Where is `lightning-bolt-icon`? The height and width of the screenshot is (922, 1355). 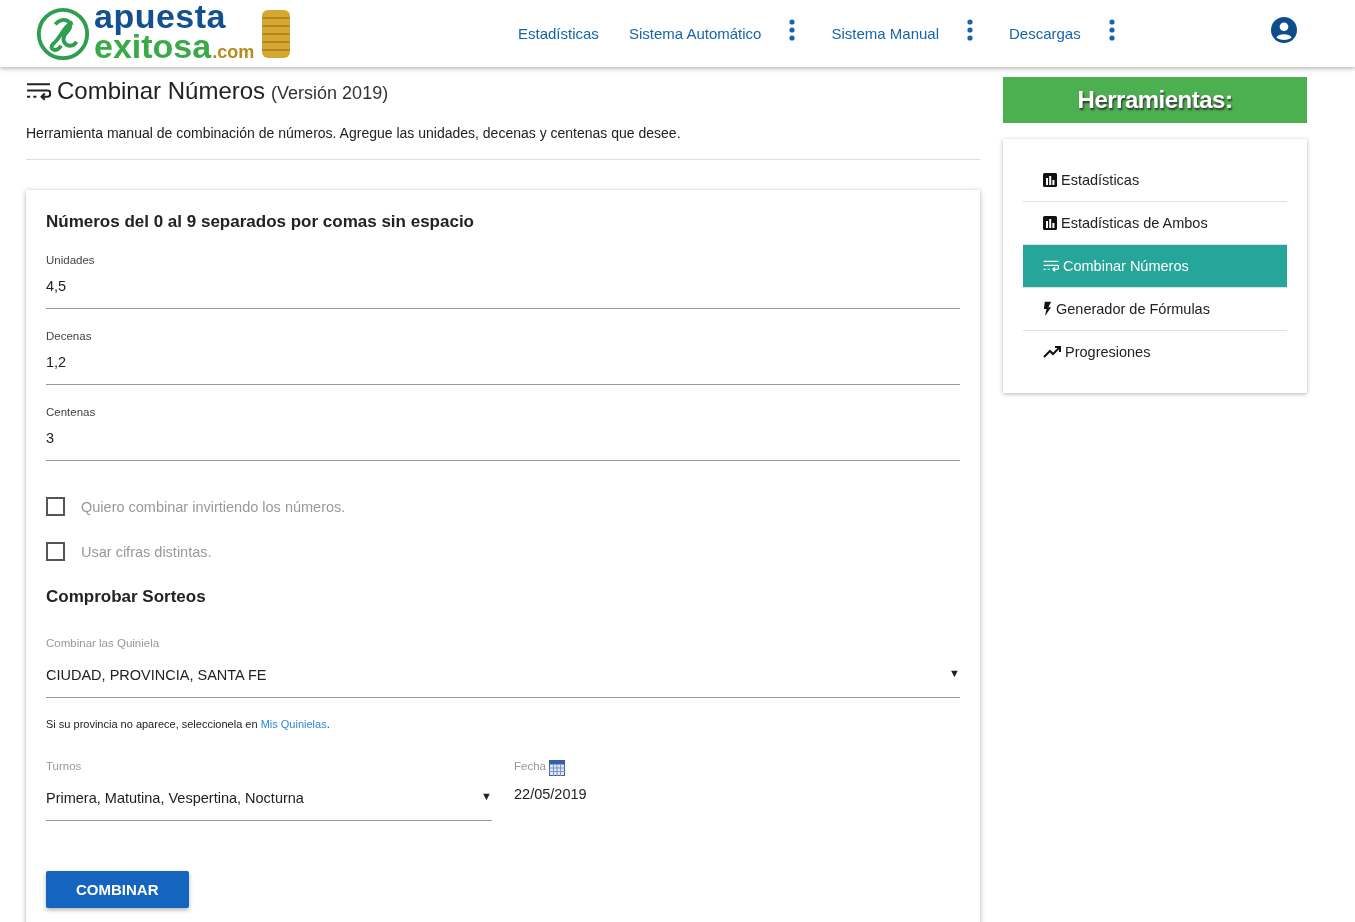 lightning-bolt-icon is located at coordinates (1047, 309).